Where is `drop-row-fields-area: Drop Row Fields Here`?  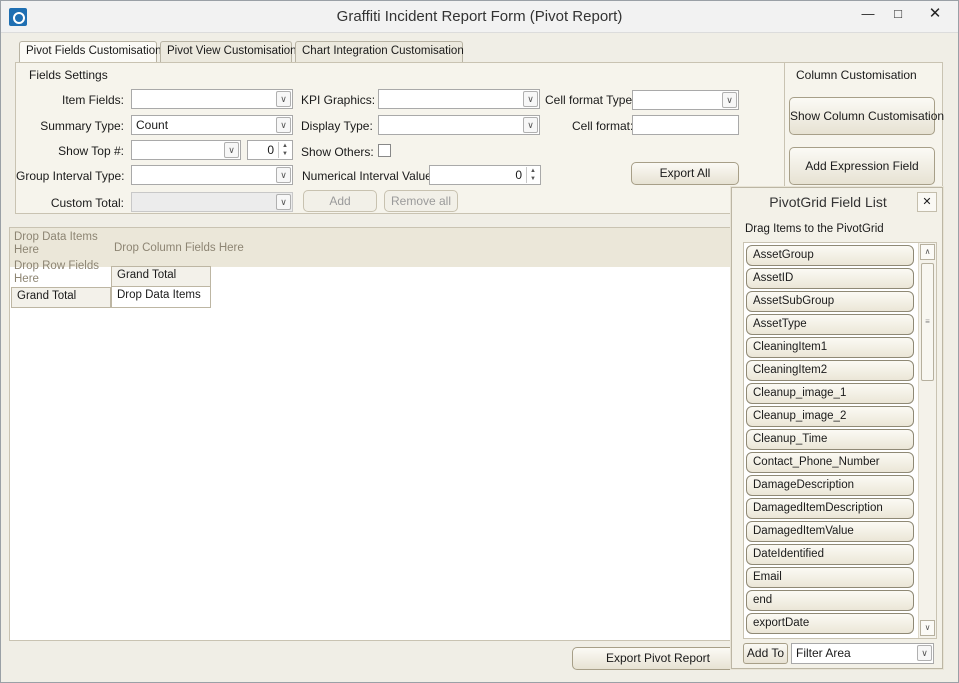
drop-row-fields-area: Drop Row Fields Here is located at coordinates (59, 273).